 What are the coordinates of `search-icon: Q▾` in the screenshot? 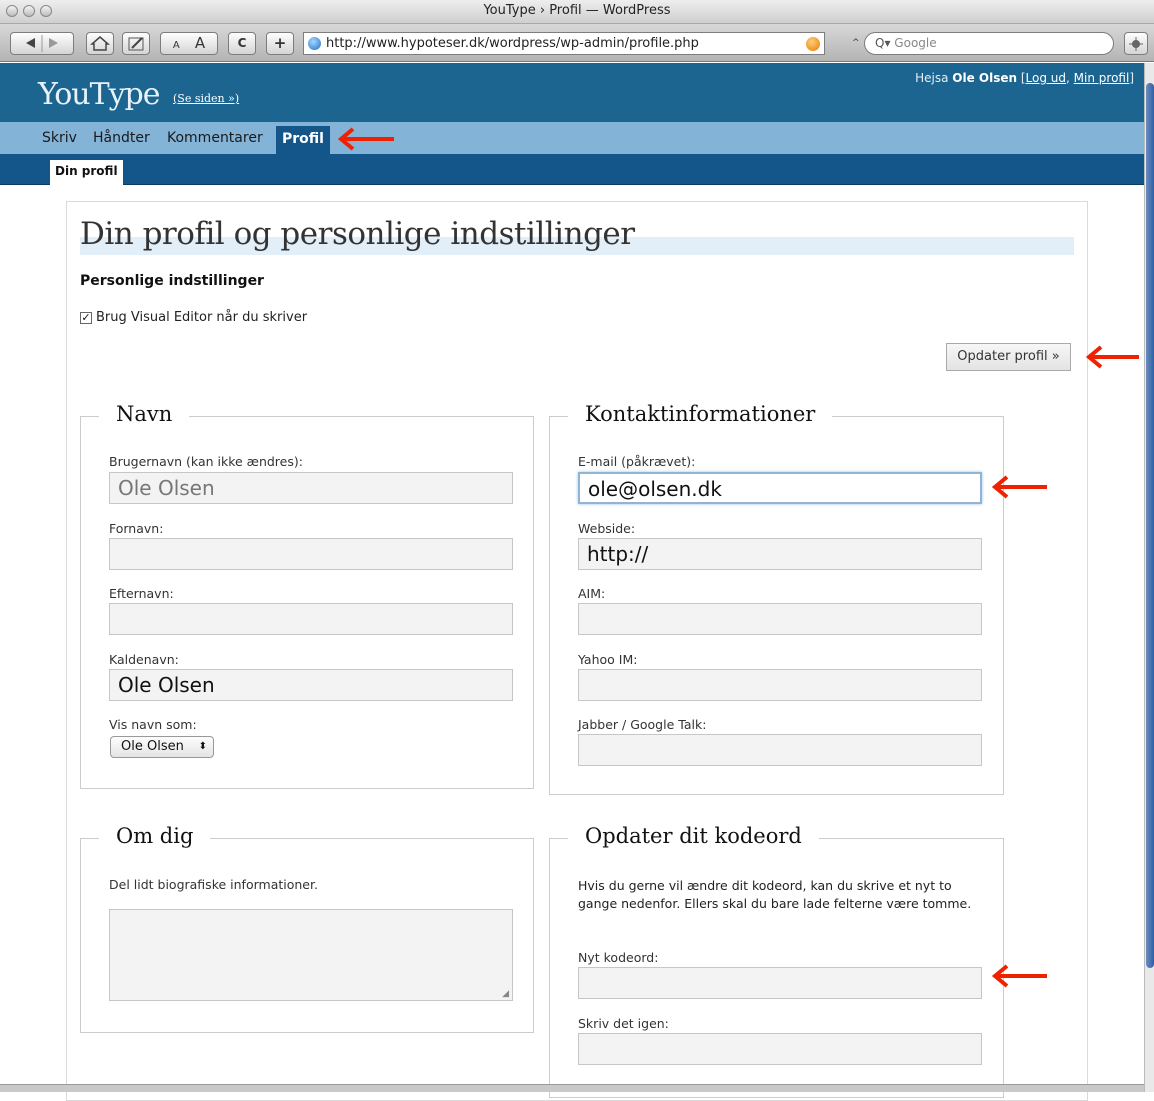 It's located at (883, 43).